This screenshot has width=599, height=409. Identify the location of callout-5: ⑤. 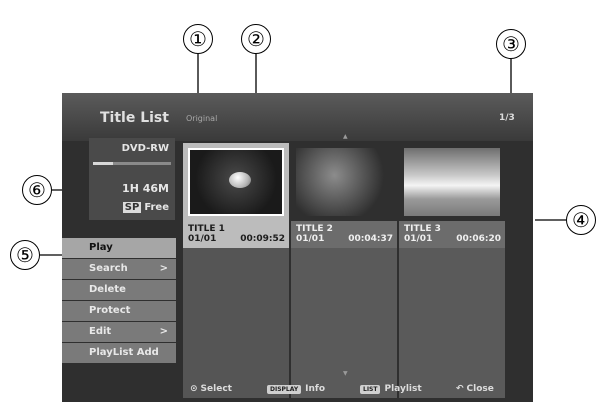
(25, 255).